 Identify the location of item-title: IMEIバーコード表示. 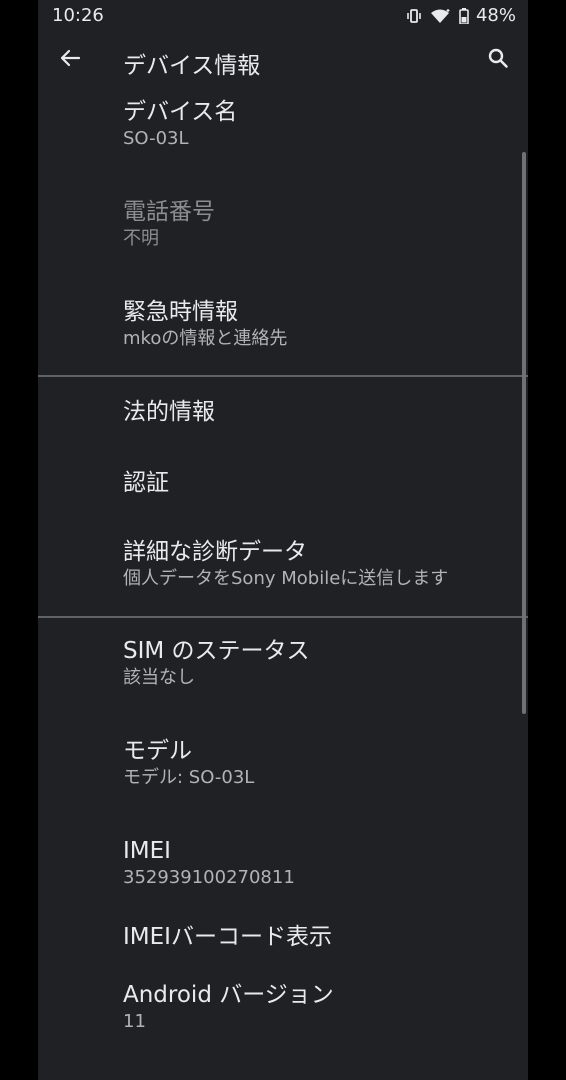
(227, 937).